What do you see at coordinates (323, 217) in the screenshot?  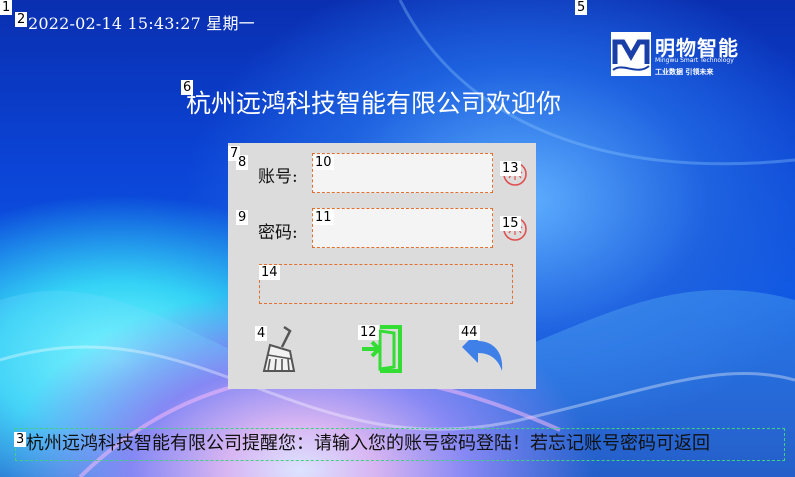 I see `marker-label: 11` at bounding box center [323, 217].